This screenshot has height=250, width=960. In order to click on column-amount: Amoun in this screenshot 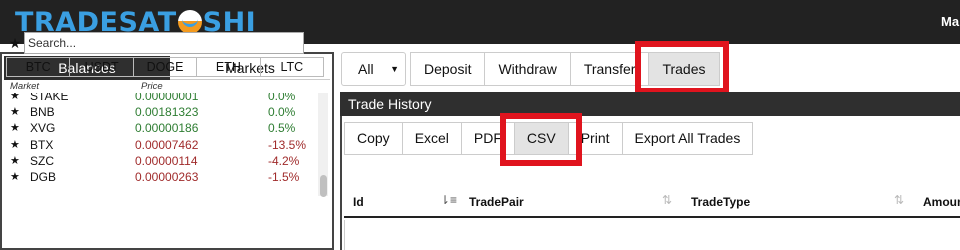, I will do `click(941, 202)`.